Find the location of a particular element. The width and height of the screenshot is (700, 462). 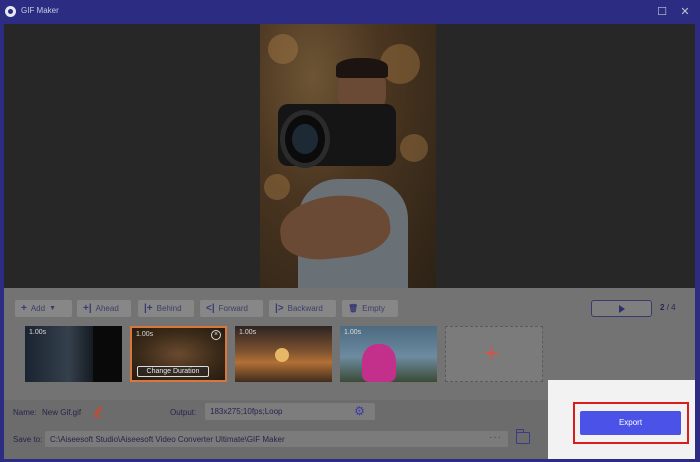

add-clip-slot: + is located at coordinates (494, 354).